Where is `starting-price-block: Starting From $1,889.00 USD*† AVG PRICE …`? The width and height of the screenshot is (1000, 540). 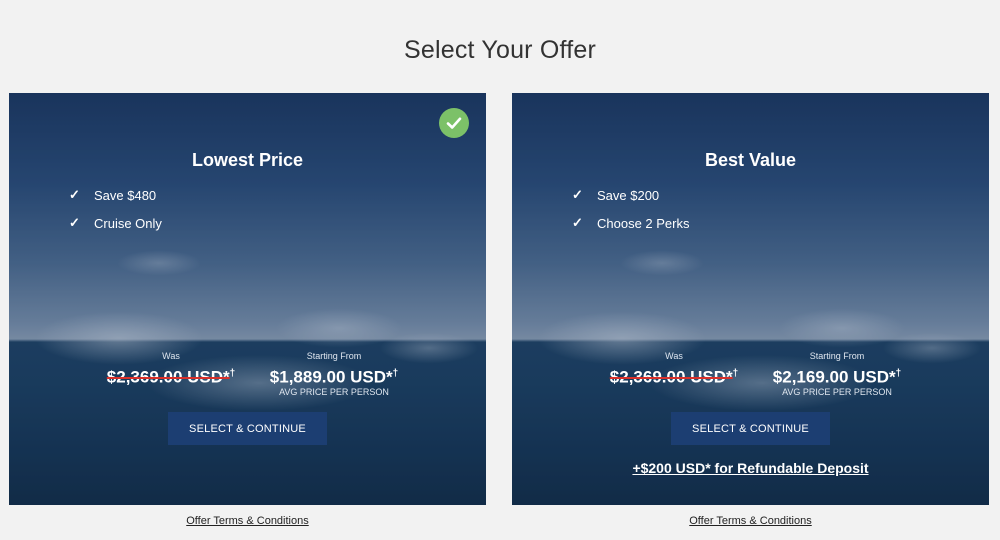 starting-price-block: Starting From $1,889.00 USD*† AVG PRICE … is located at coordinates (334, 374).